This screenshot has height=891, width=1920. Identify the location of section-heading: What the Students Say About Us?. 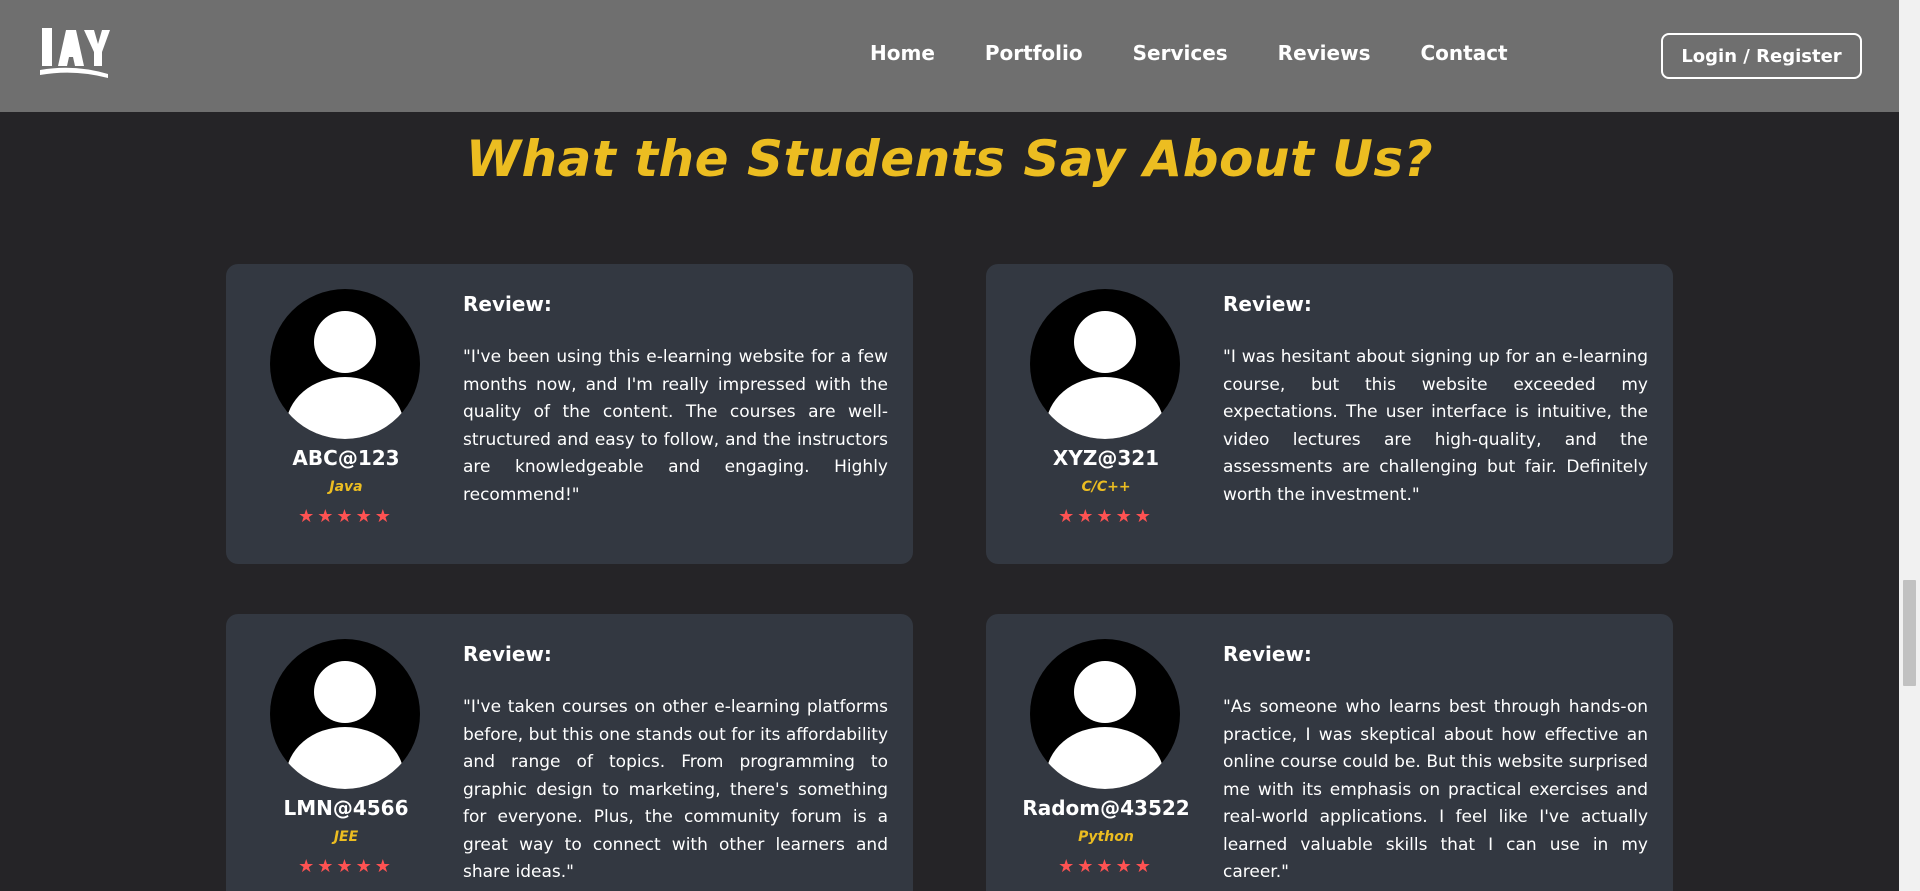
(949, 159).